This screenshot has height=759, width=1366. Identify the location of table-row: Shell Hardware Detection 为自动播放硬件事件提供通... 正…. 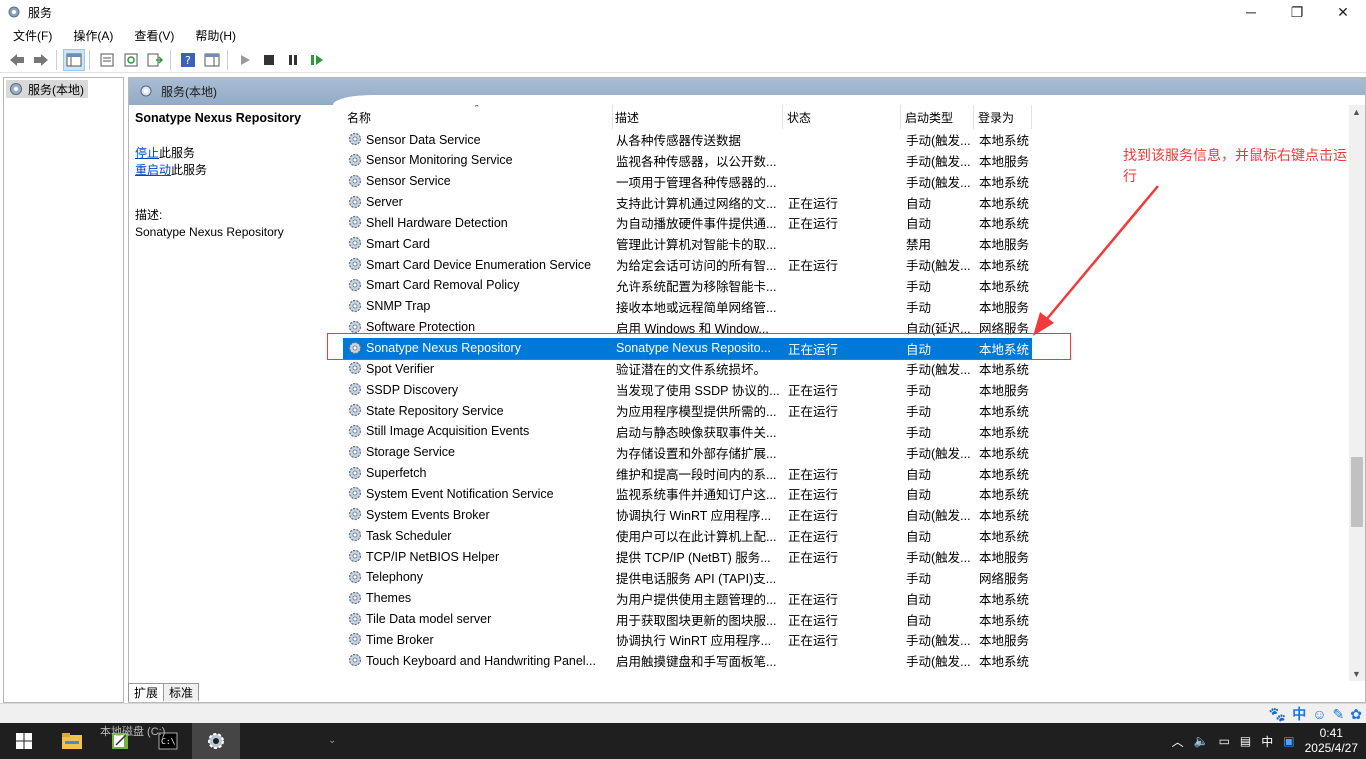
(846, 222).